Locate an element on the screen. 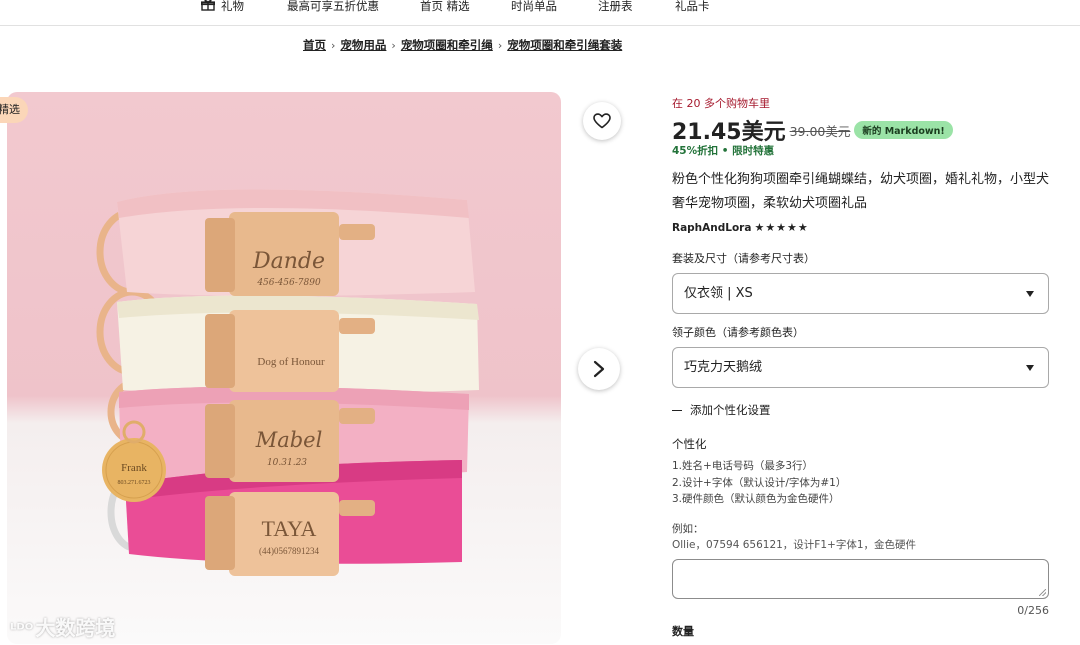 The height and width of the screenshot is (645, 1080). personalization-textarea is located at coordinates (860, 578).